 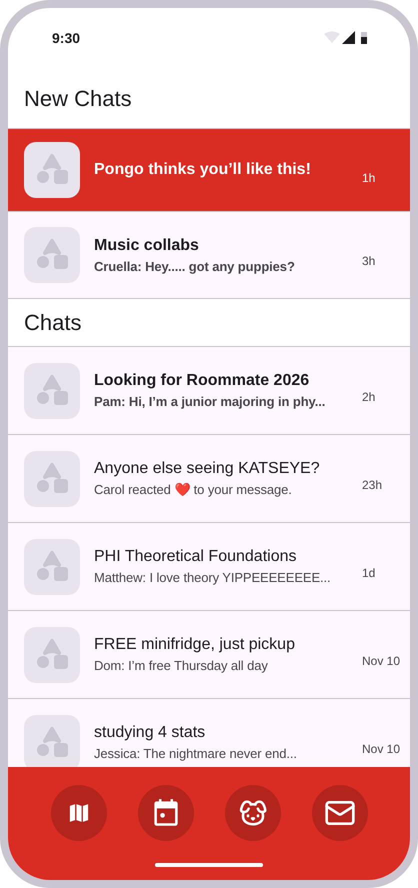 What do you see at coordinates (373, 485) in the screenshot?
I see `chat-time: 23h` at bounding box center [373, 485].